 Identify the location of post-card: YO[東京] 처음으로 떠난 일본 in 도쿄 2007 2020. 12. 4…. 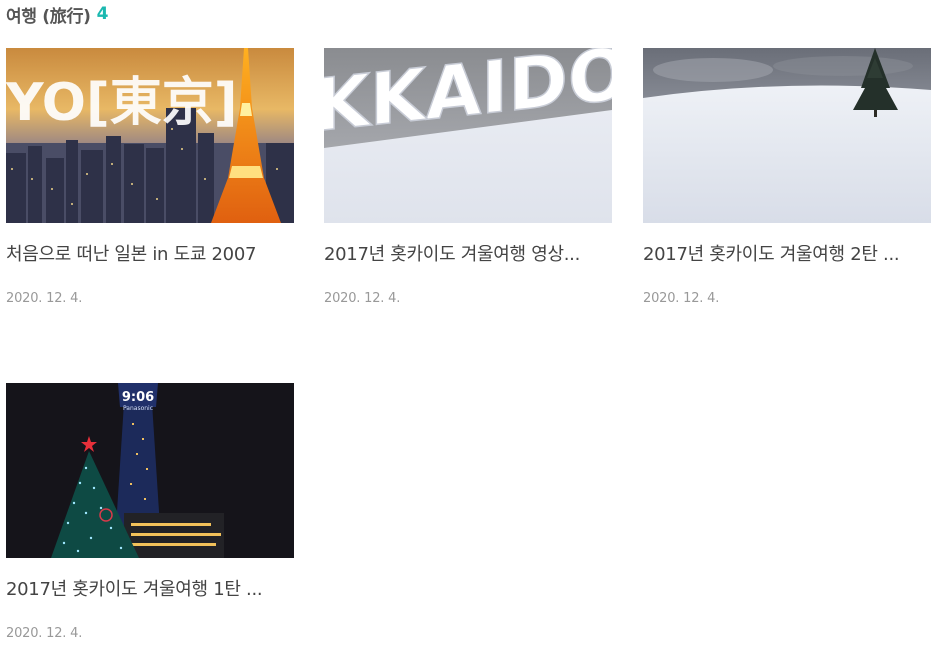
(150, 177).